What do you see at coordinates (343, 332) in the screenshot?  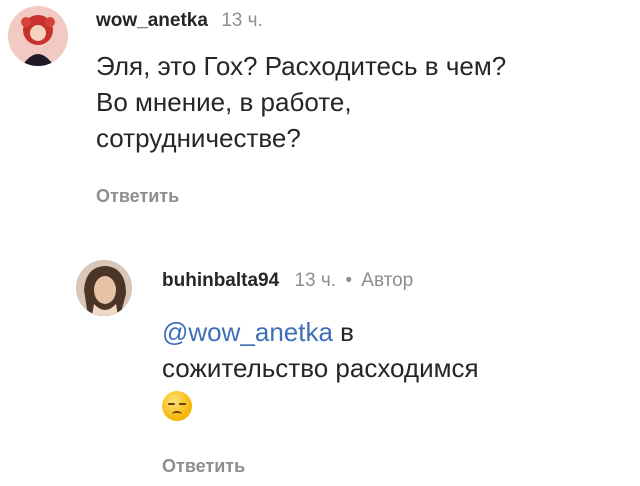 I see `comment-text-fragment: в` at bounding box center [343, 332].